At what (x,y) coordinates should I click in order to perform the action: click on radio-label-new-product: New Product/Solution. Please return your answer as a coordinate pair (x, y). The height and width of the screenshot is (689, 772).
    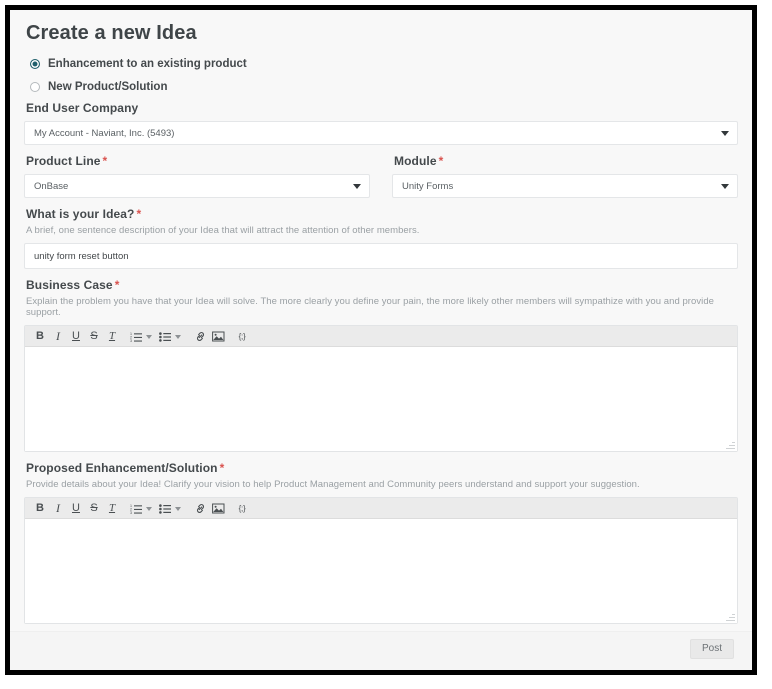
    Looking at the image, I should click on (108, 87).